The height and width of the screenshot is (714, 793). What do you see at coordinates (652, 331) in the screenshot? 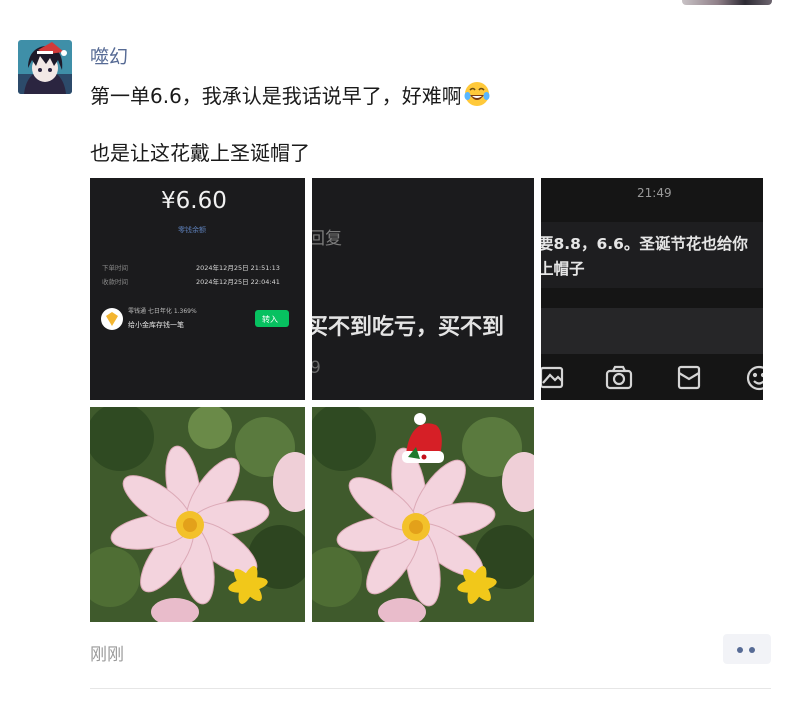
I see `message-input-box` at bounding box center [652, 331].